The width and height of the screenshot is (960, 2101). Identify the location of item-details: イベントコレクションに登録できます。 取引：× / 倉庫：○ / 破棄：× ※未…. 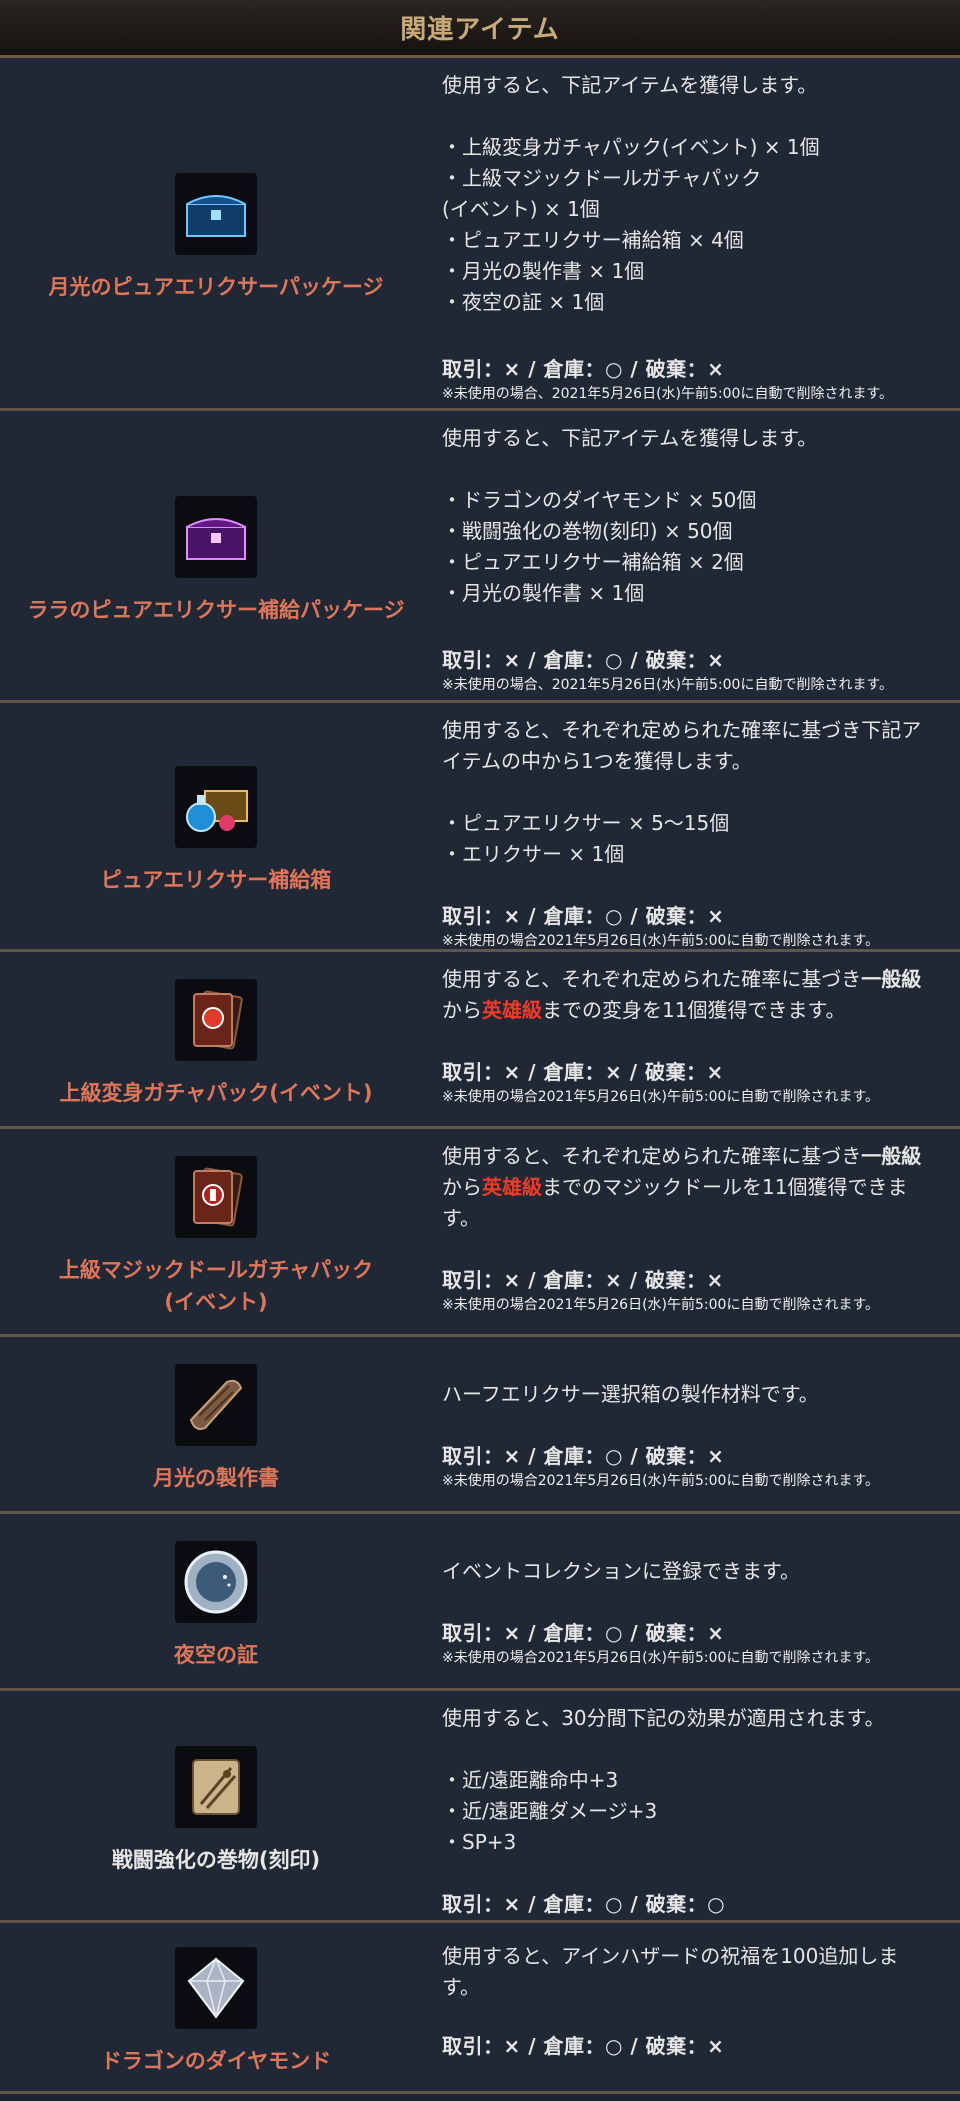
(696, 1601).